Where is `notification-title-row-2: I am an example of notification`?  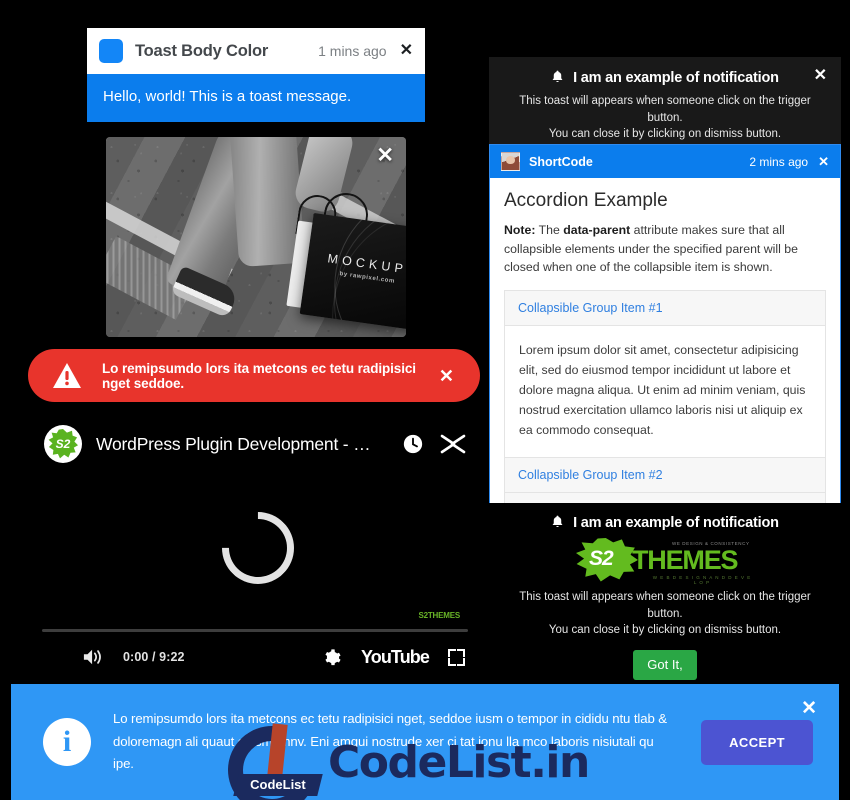
notification-title-row-2: I am an example of notification is located at coordinates (665, 523).